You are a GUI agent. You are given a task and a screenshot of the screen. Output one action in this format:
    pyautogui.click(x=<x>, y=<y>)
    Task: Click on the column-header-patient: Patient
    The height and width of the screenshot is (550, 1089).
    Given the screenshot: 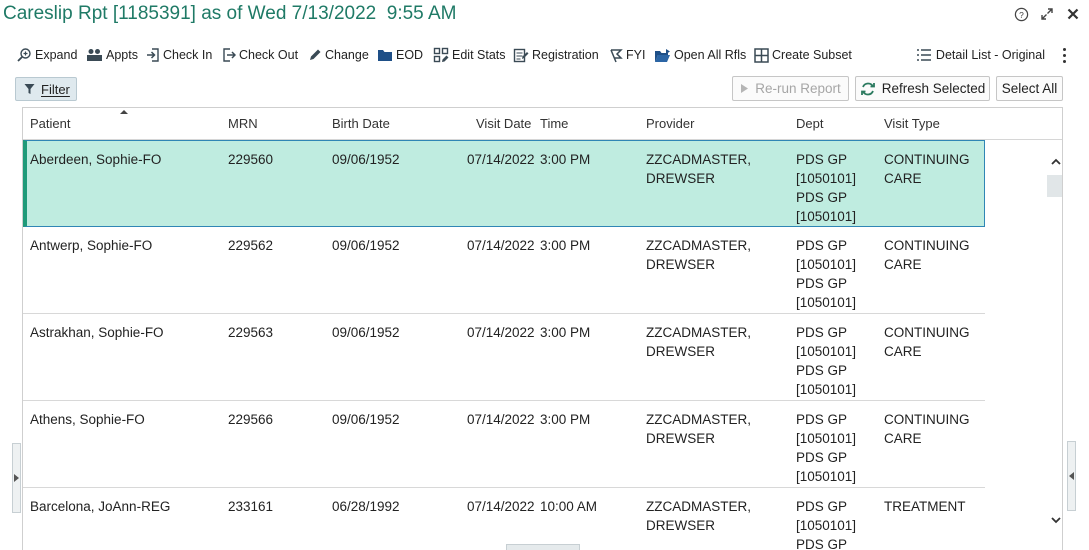 What is the action you would take?
    pyautogui.click(x=50, y=123)
    